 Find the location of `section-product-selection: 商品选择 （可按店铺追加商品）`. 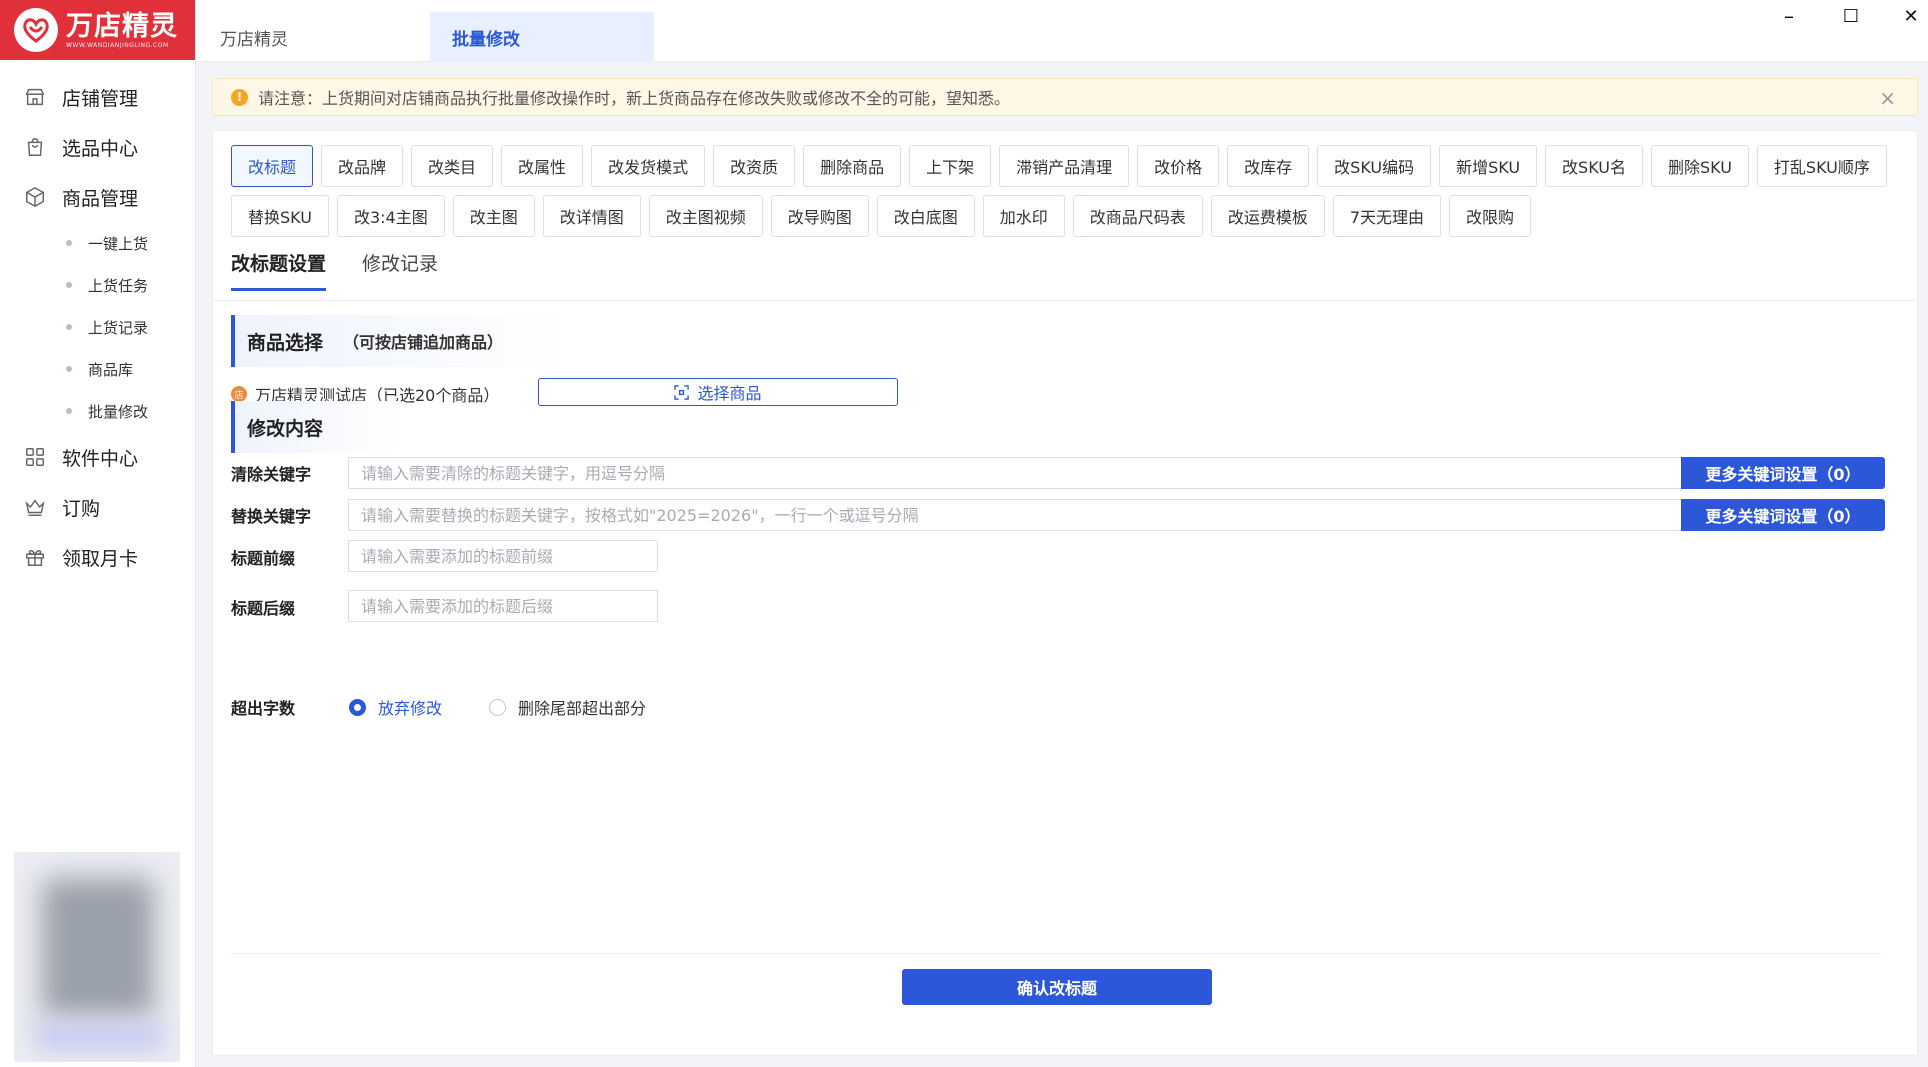

section-product-selection: 商品选择 （可按店铺追加商品） is located at coordinates (401, 341).